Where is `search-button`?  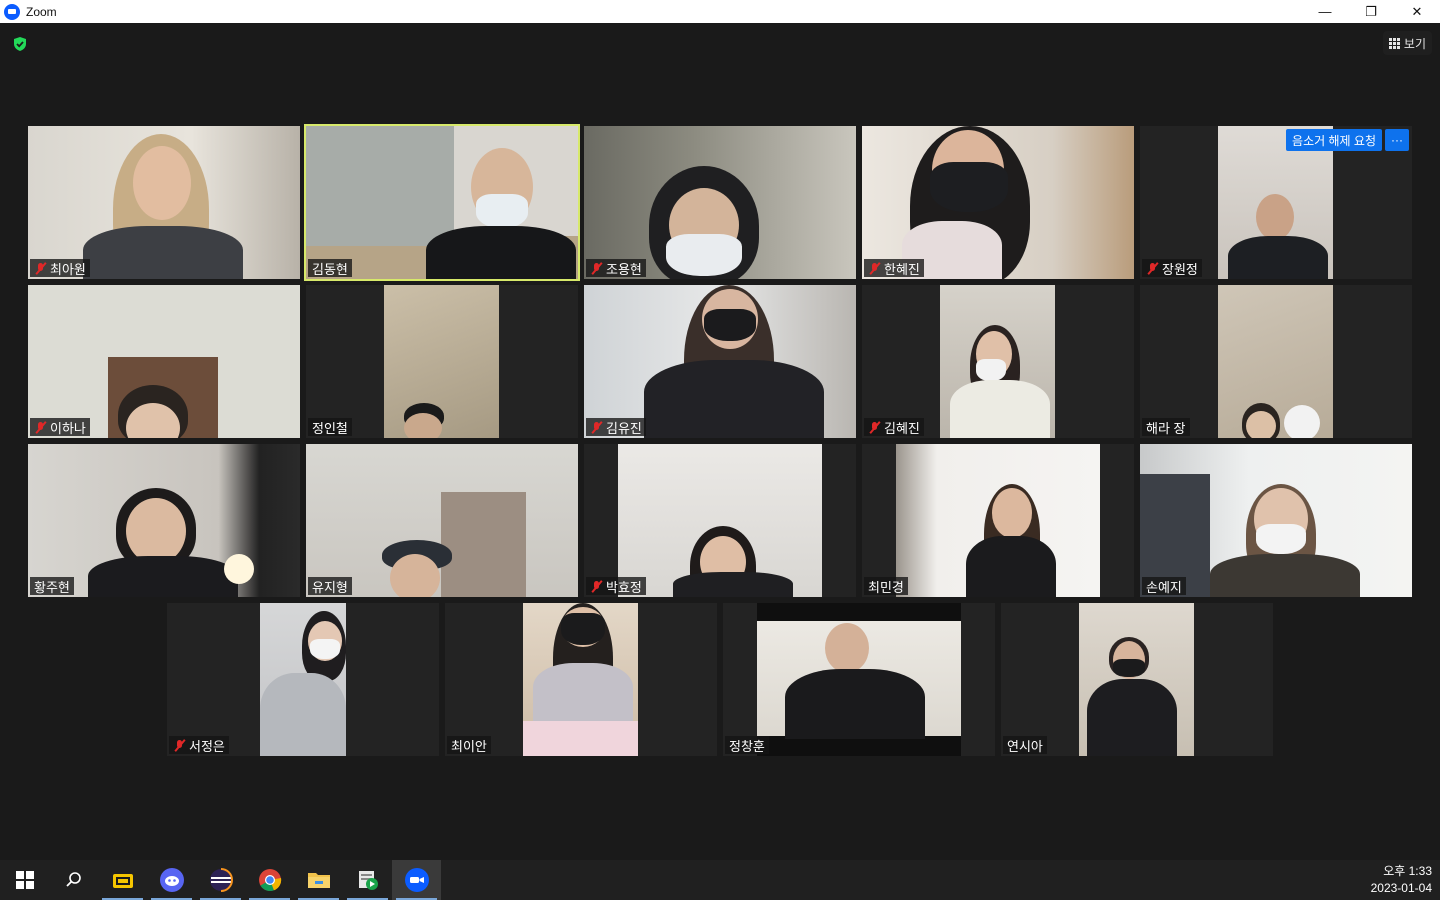
search-button is located at coordinates (73, 880).